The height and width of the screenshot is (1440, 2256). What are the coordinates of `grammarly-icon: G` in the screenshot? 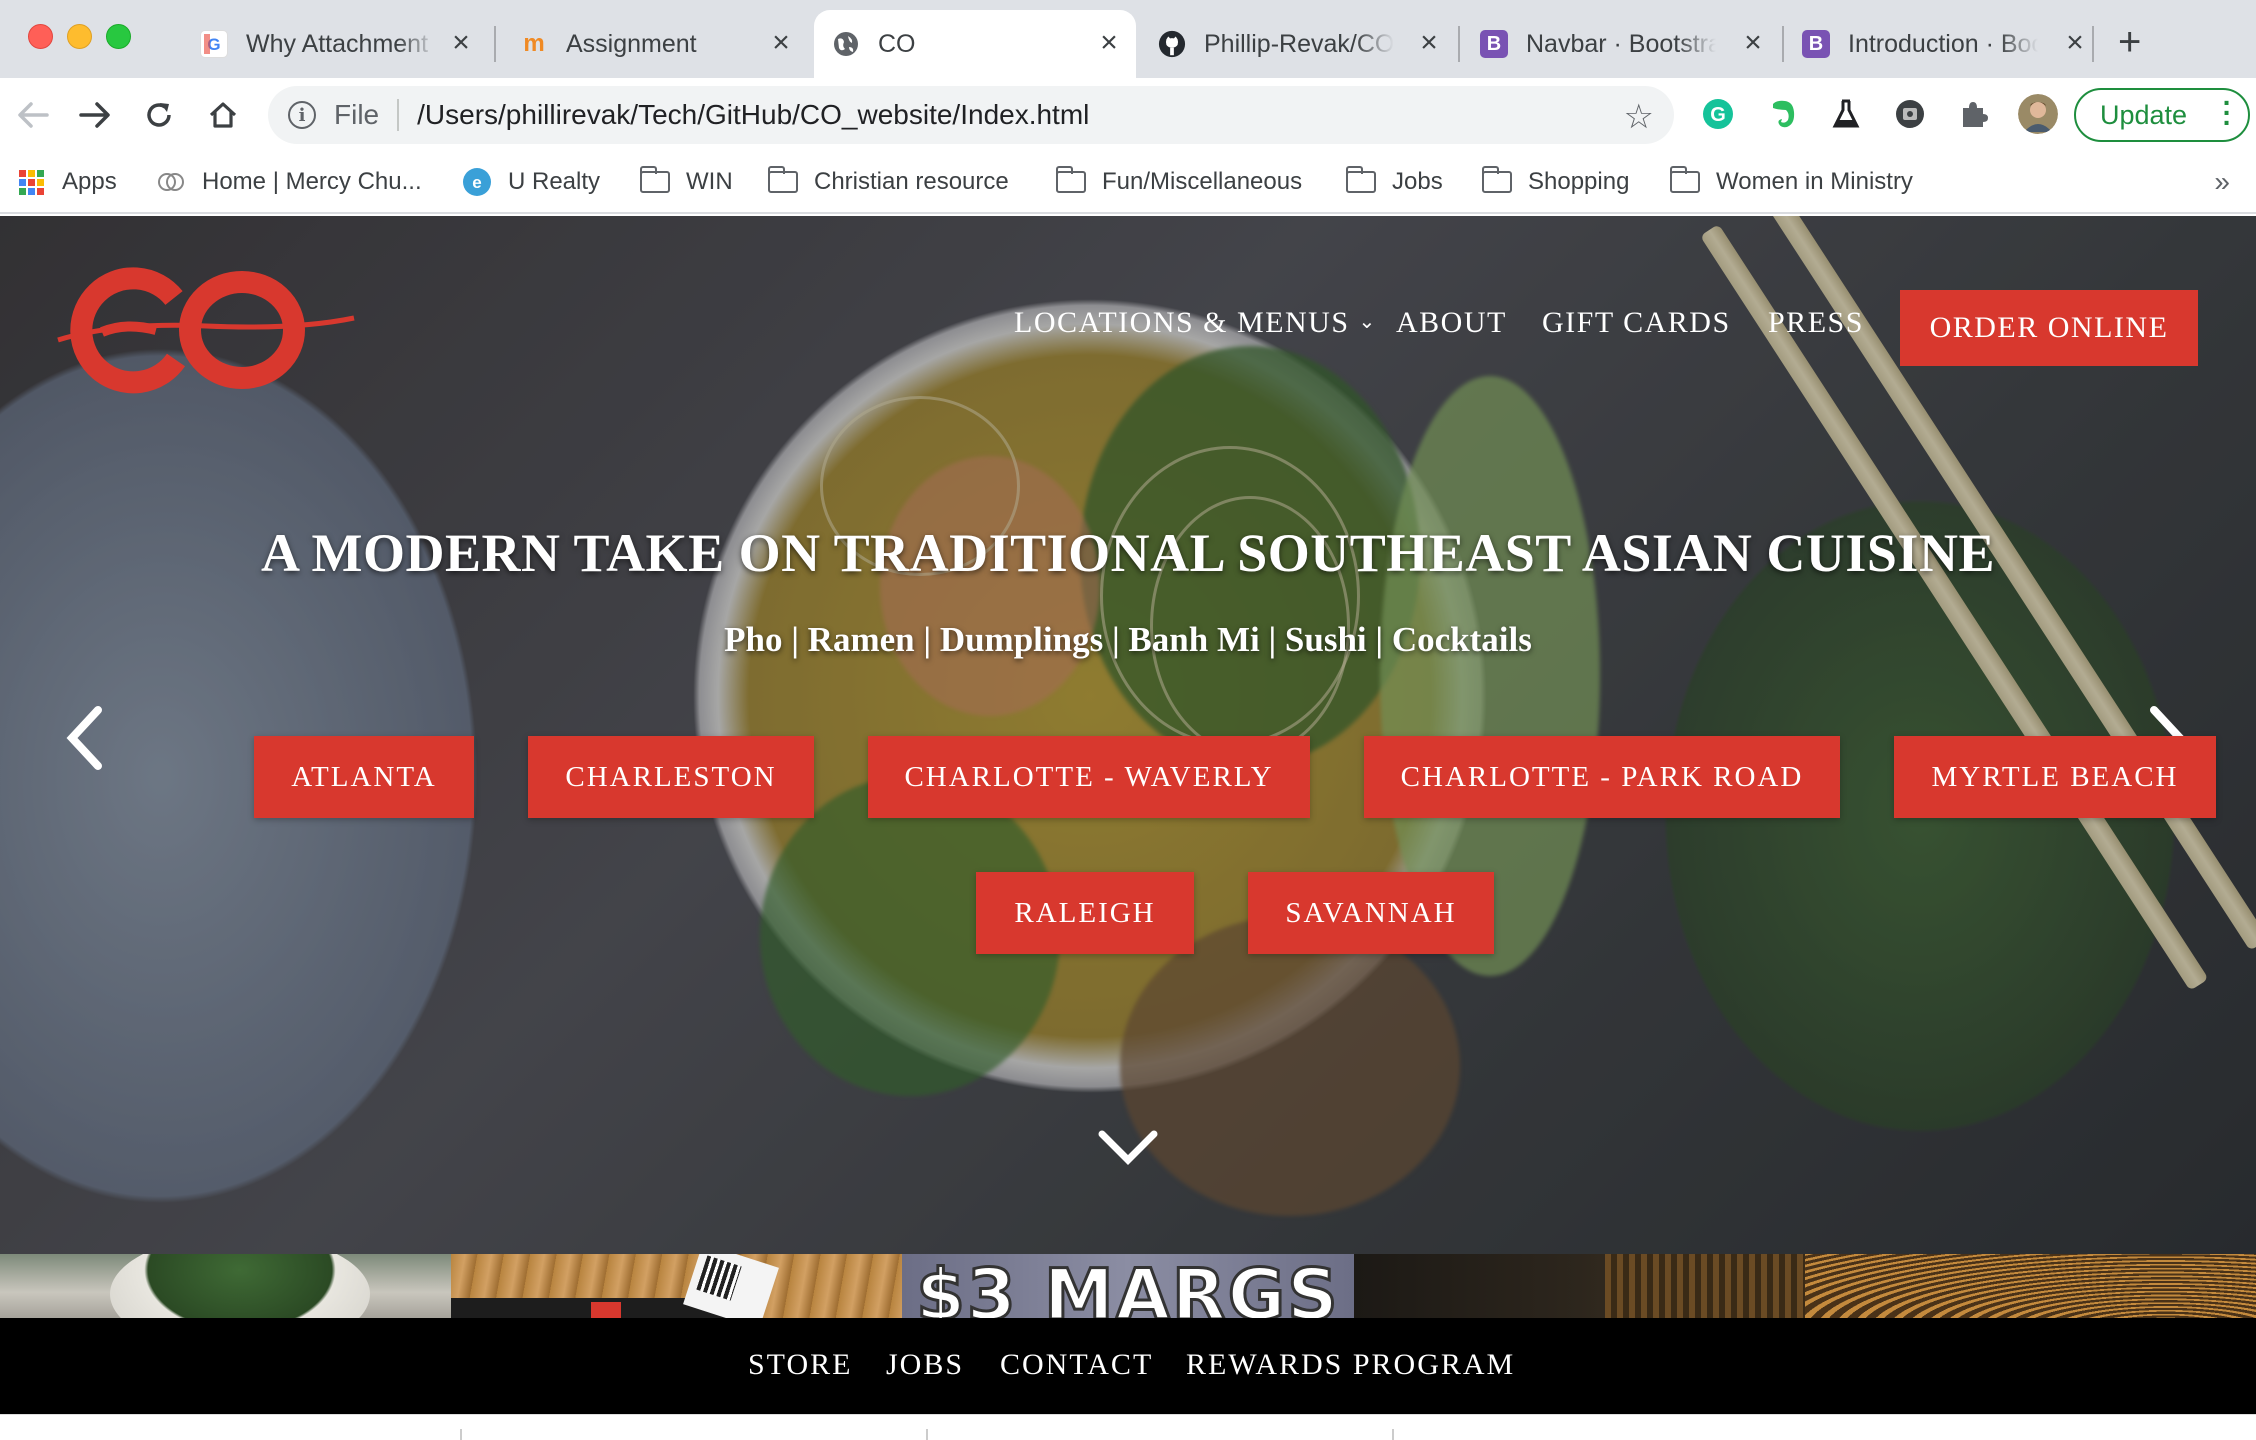 It's located at (1718, 114).